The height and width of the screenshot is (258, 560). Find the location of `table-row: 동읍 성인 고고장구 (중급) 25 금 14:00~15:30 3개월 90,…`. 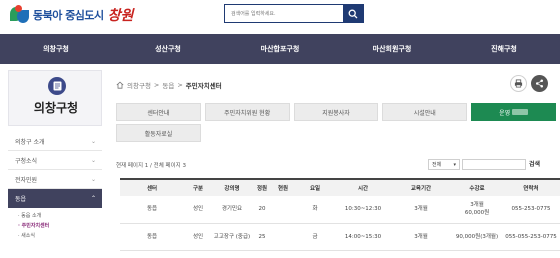

table-row: 동읍 성인 고고장구 (중급) 25 금 14:00~15:30 3개월 90,… is located at coordinates (340, 237).